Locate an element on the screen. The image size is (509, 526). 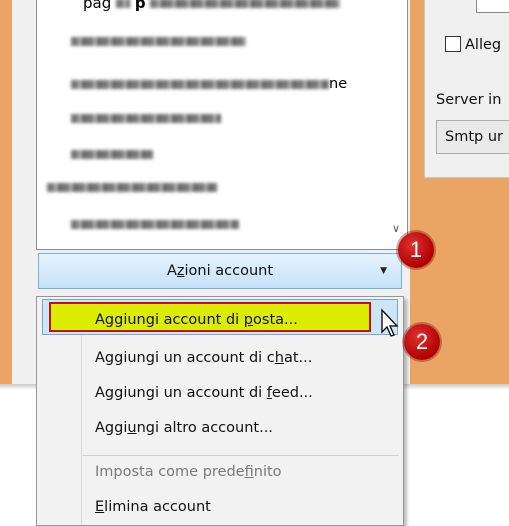
menu-item-text: Imposta come prede is located at coordinates (170, 472).